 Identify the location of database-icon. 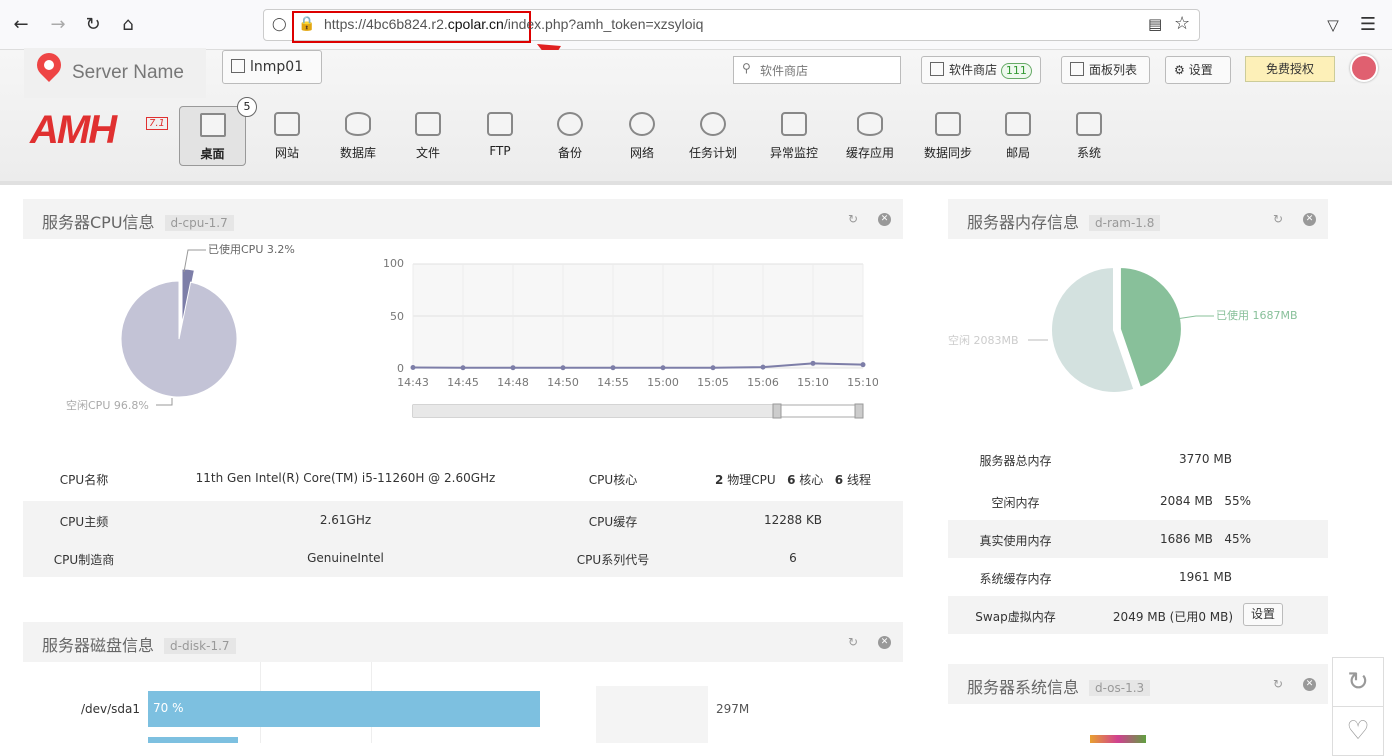
(358, 124).